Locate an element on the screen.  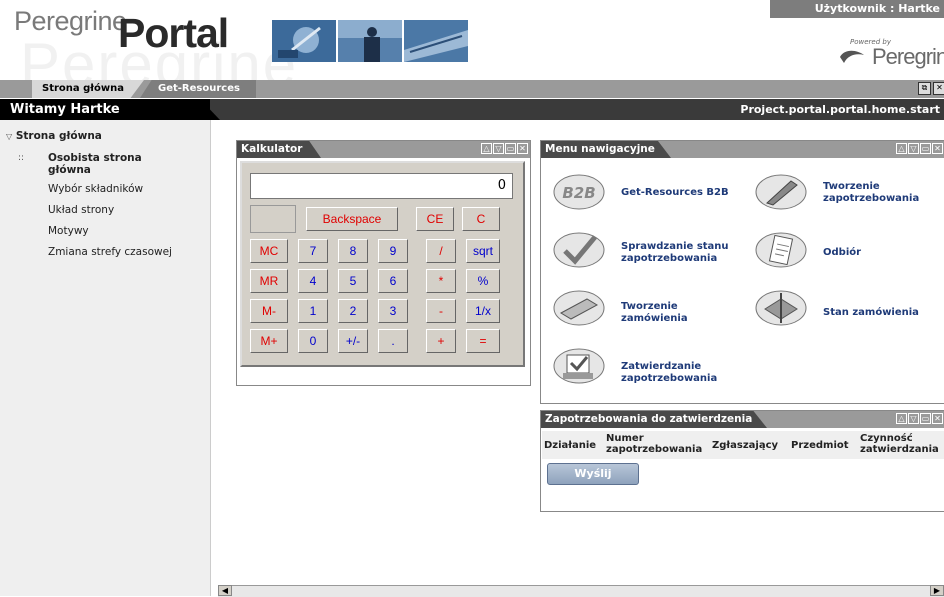
tab-get-resources: Get-Resources is located at coordinates (198, 89).